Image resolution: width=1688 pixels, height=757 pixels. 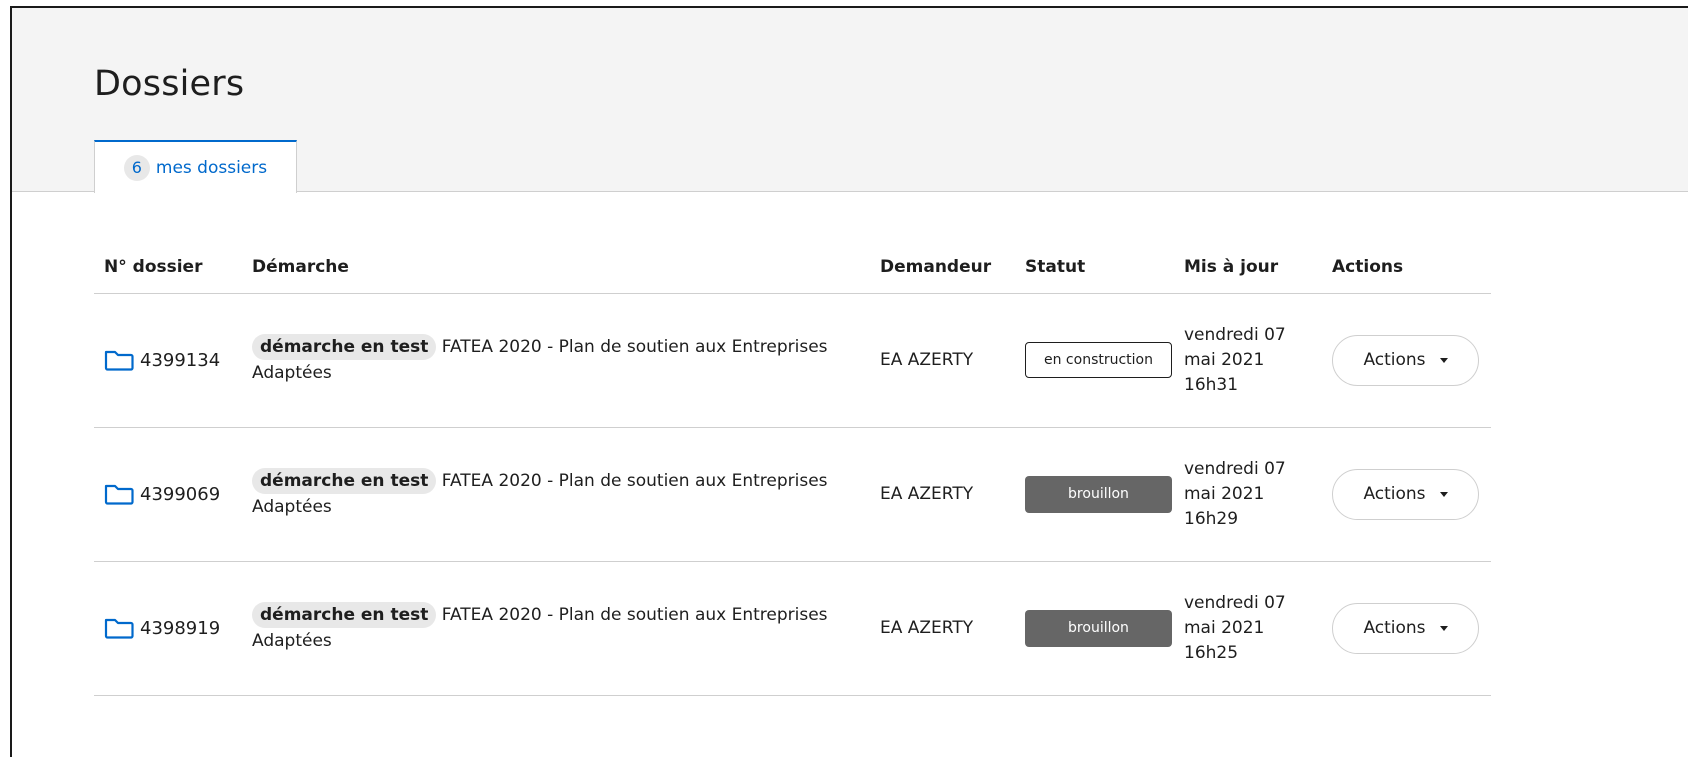 I want to click on page-title: Dossiers, so click(x=169, y=84).